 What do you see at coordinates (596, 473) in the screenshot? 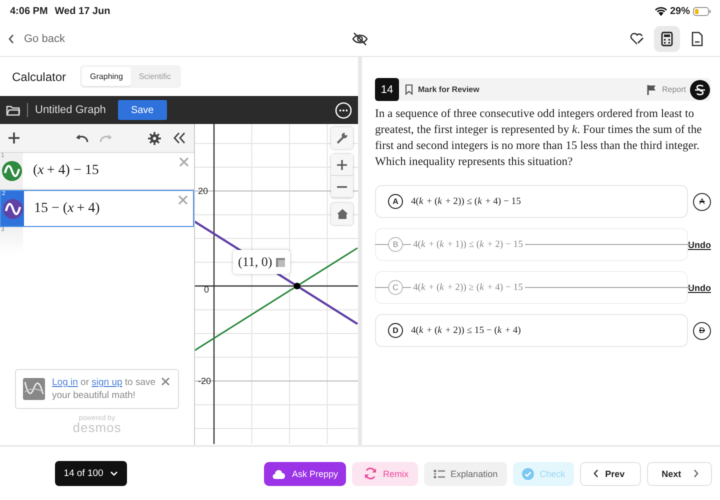
I see `chevron-left-icon` at bounding box center [596, 473].